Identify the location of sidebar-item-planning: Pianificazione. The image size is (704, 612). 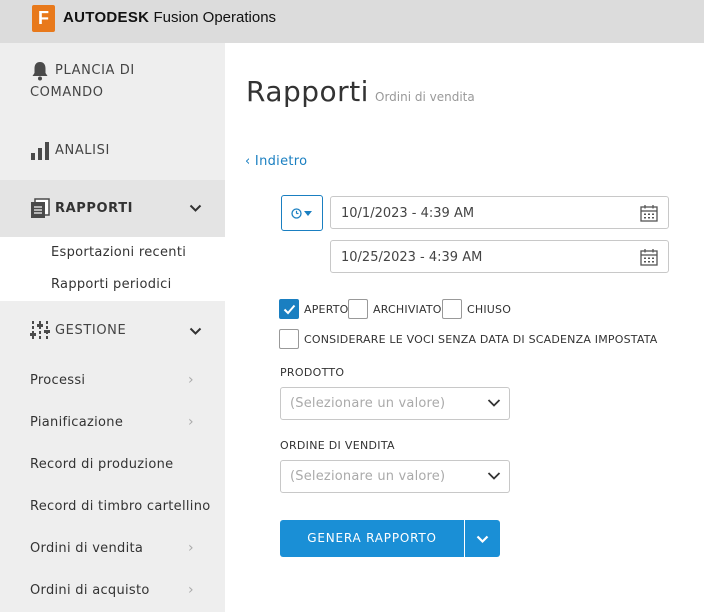
(76, 422).